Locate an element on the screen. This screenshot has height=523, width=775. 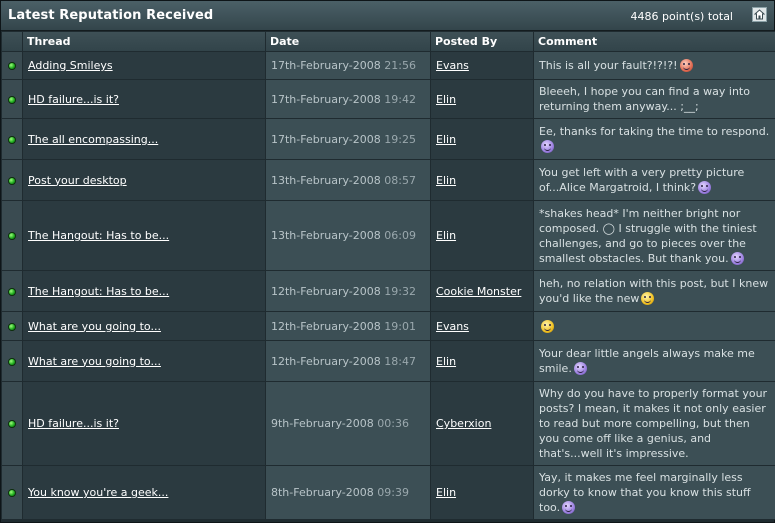
collapse-icon is located at coordinates (759, 14).